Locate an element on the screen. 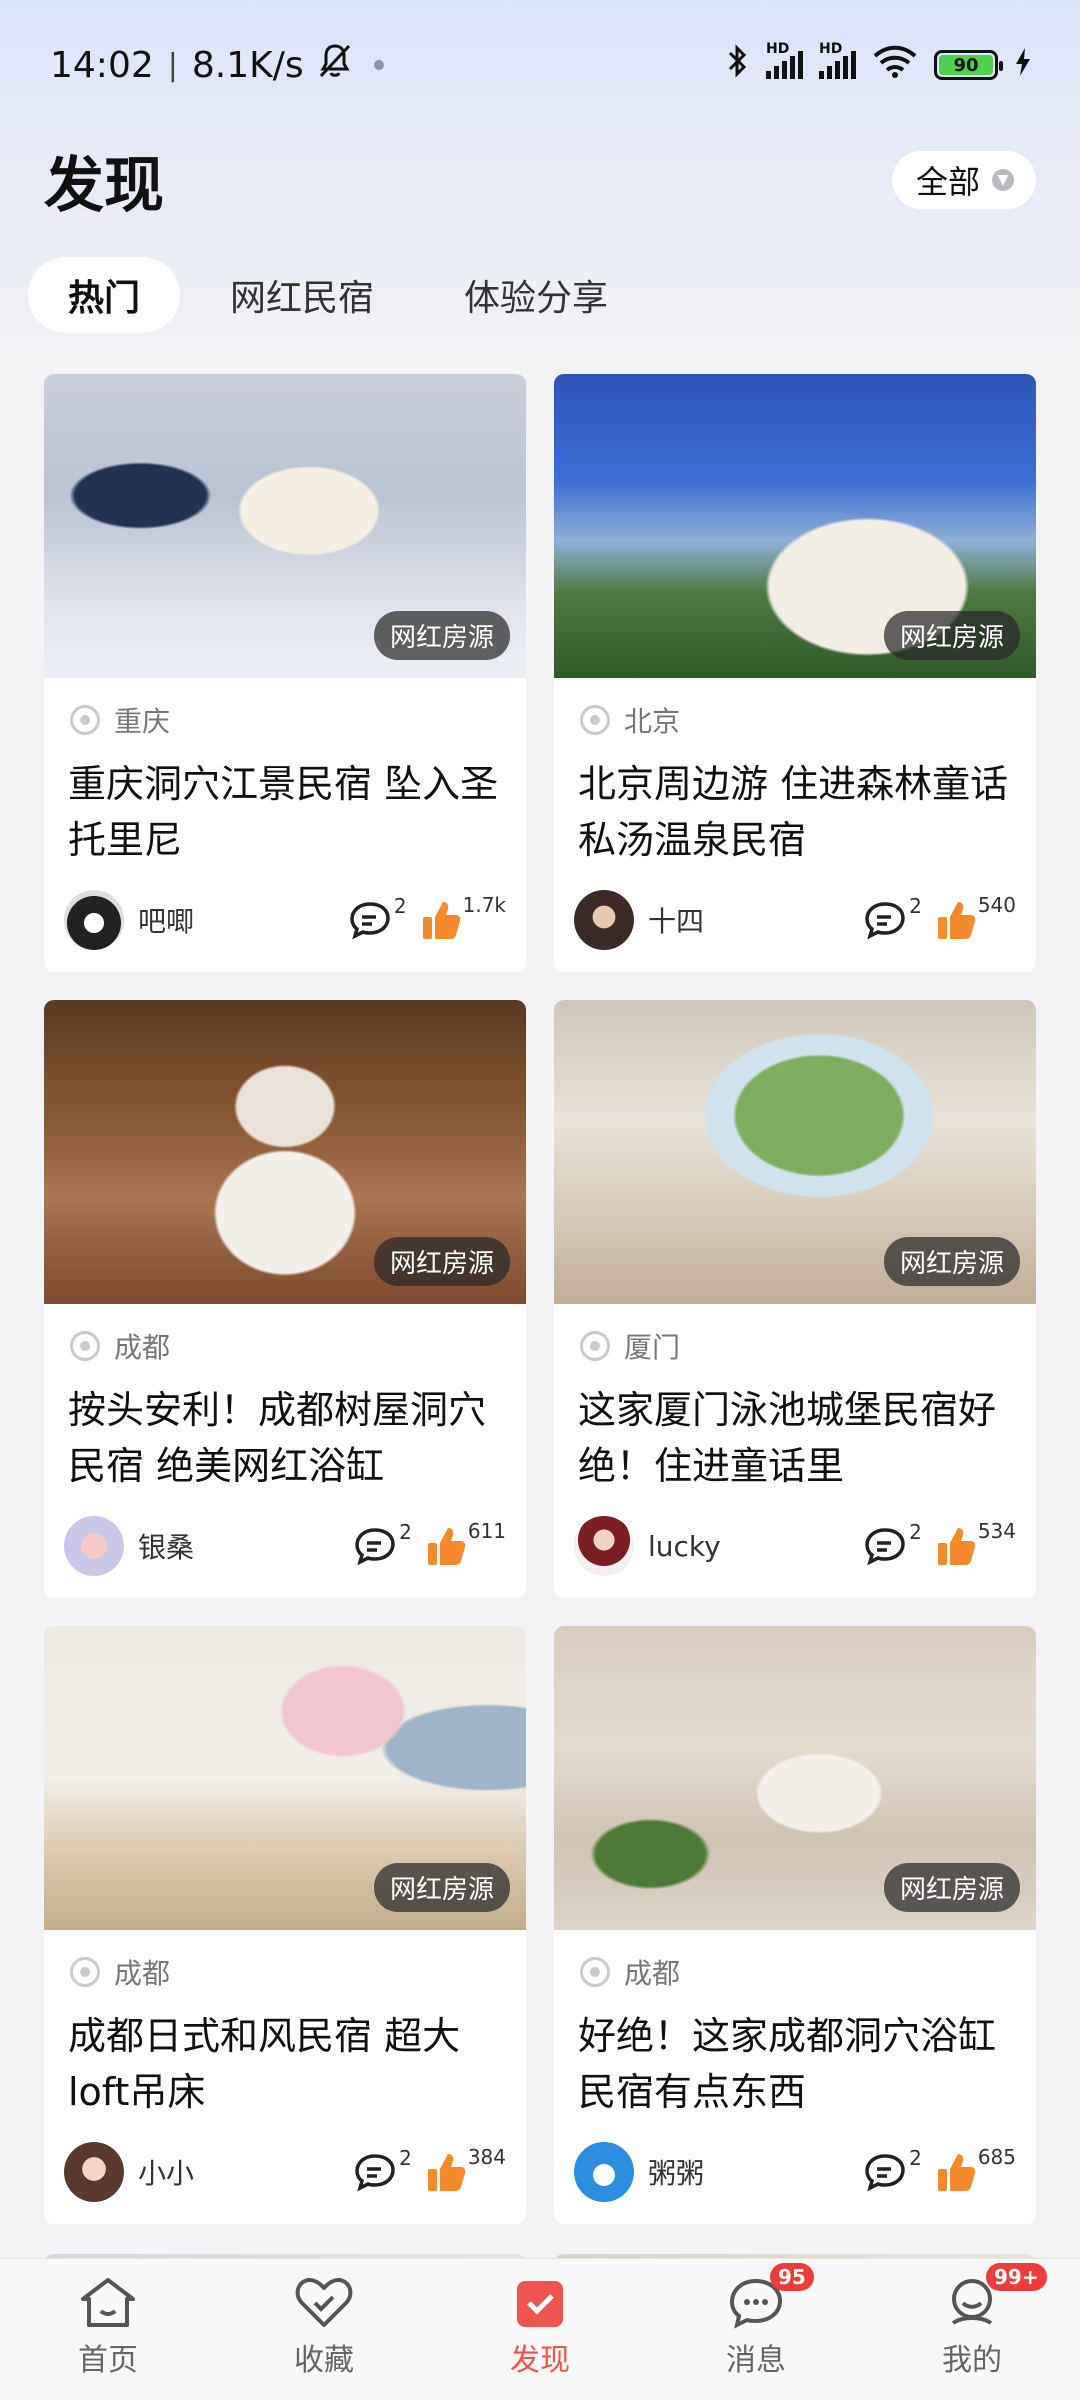 Image resolution: width=1080 pixels, height=2400 pixels. card-location: 北京 is located at coordinates (795, 709).